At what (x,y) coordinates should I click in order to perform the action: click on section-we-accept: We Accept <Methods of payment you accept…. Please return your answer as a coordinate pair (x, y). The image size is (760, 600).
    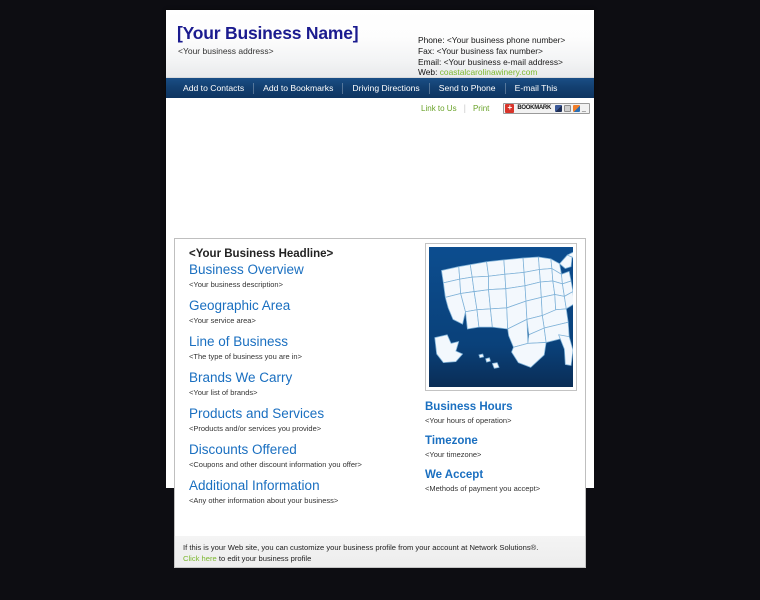
    Looking at the image, I should click on (503, 480).